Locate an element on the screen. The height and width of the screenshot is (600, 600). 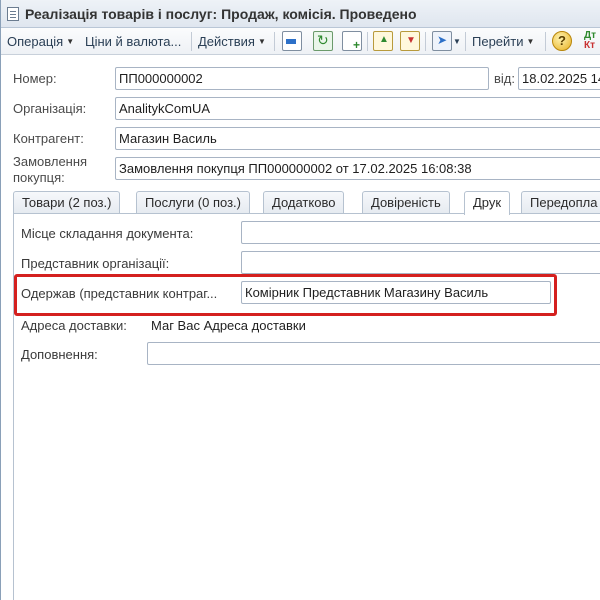
operation-menu-label: Операція is located at coordinates (35, 41).